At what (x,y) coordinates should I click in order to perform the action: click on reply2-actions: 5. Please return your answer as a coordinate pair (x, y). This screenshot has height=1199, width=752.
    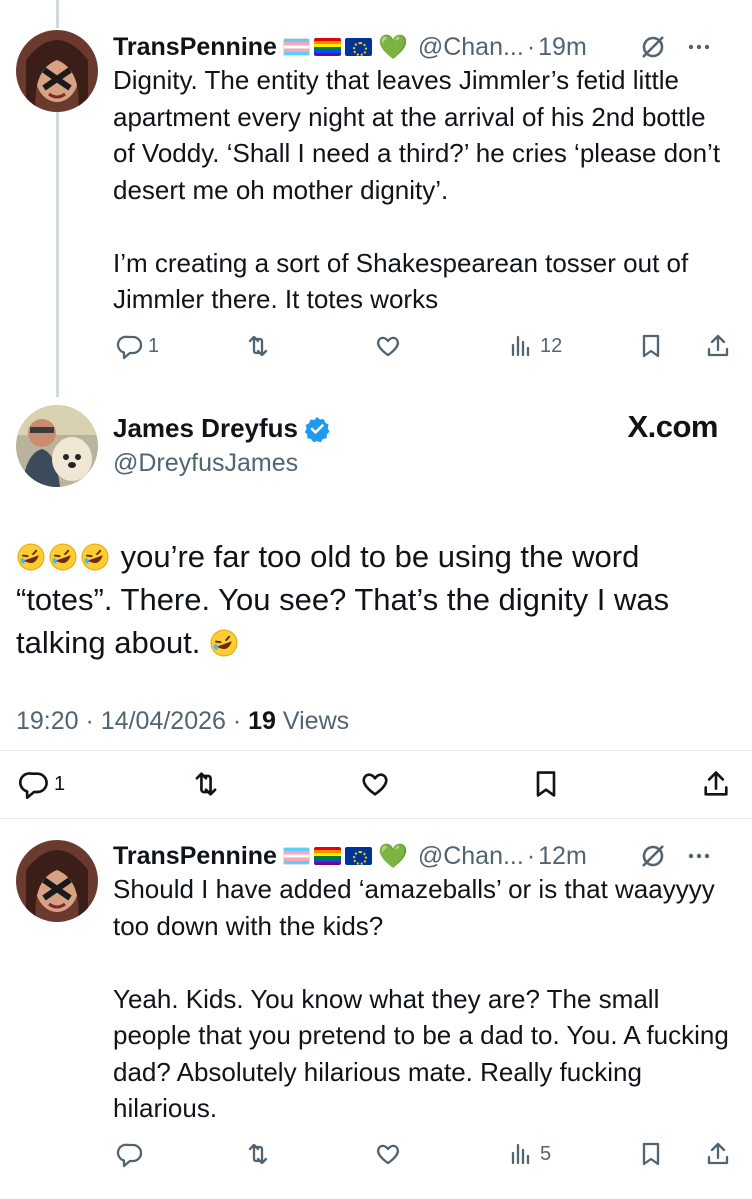
    Looking at the image, I should click on (376, 1154).